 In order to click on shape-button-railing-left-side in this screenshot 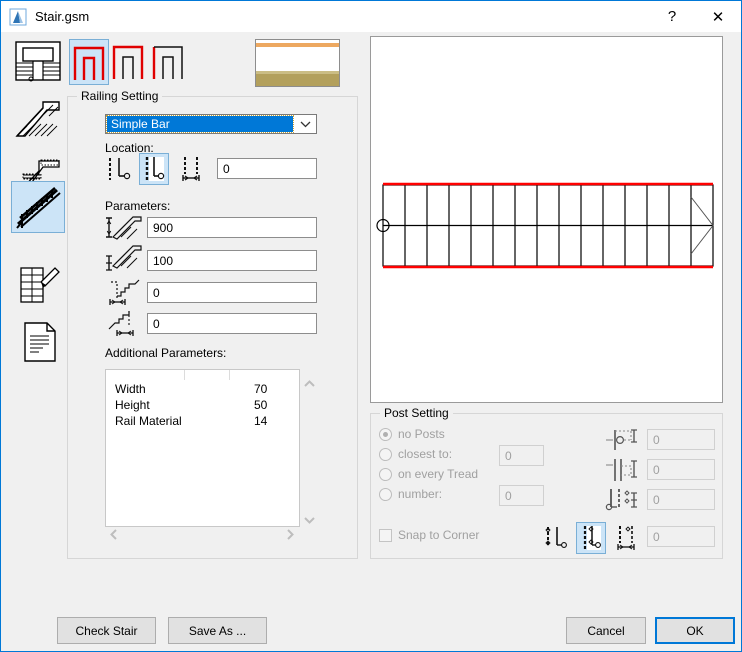, I will do `click(129, 62)`.